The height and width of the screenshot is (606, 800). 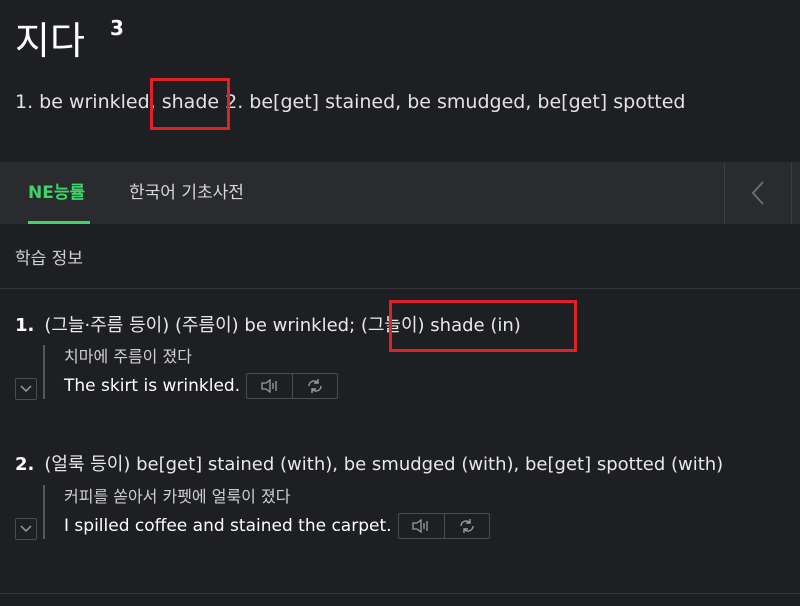 I want to click on tab-label: 한국어 기초사전, so click(x=186, y=193).